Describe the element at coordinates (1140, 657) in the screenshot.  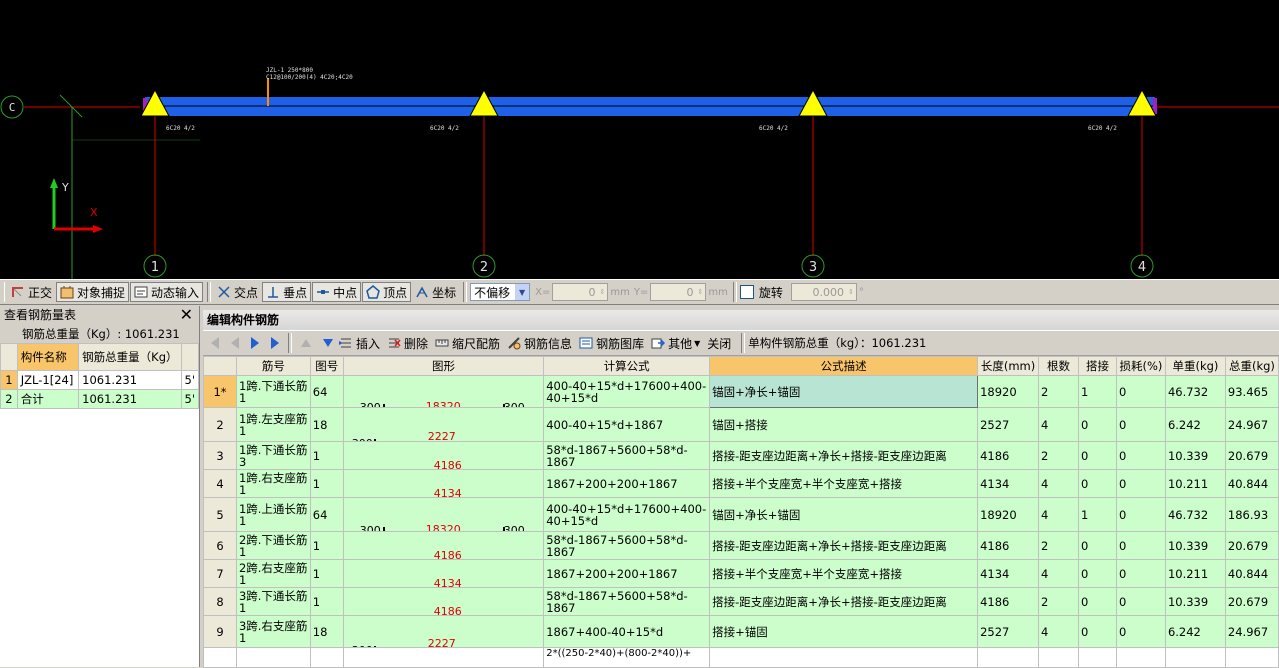
I see `loss` at that location.